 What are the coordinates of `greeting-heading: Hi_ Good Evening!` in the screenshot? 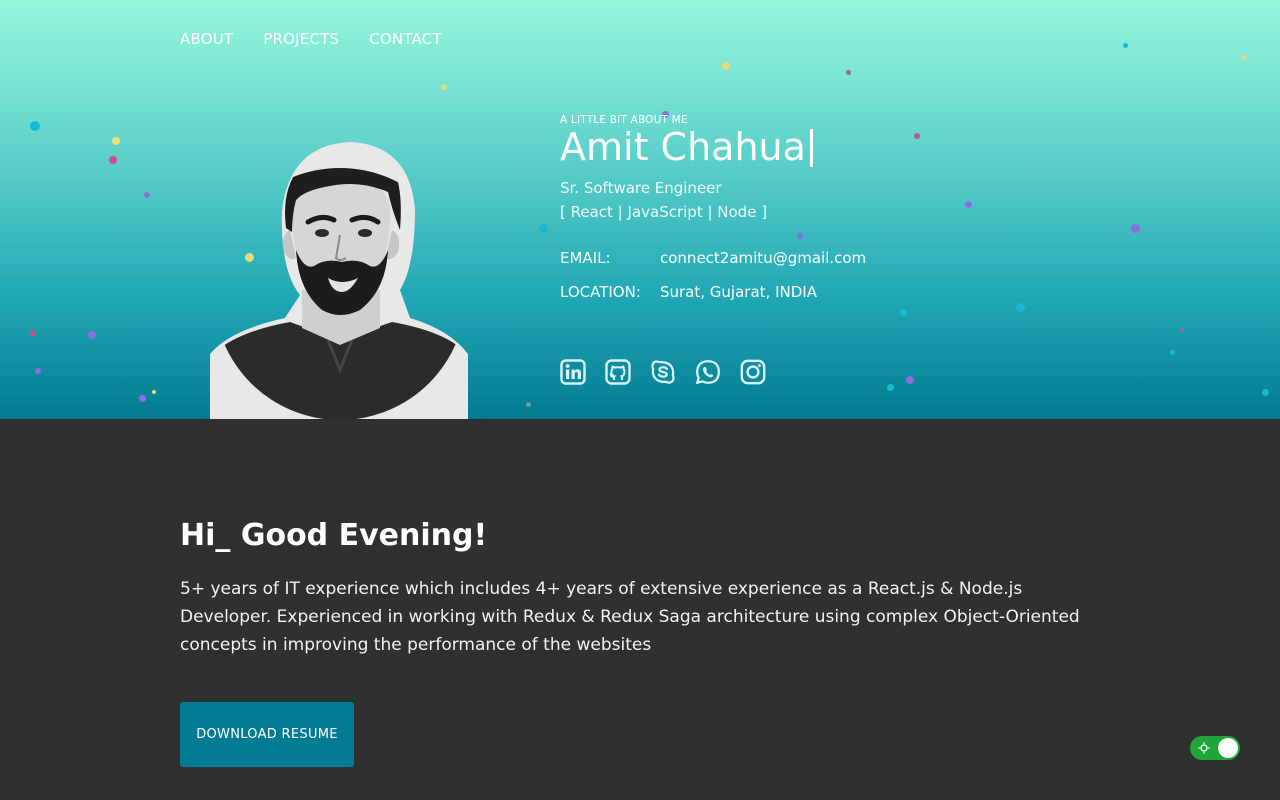 It's located at (334, 535).